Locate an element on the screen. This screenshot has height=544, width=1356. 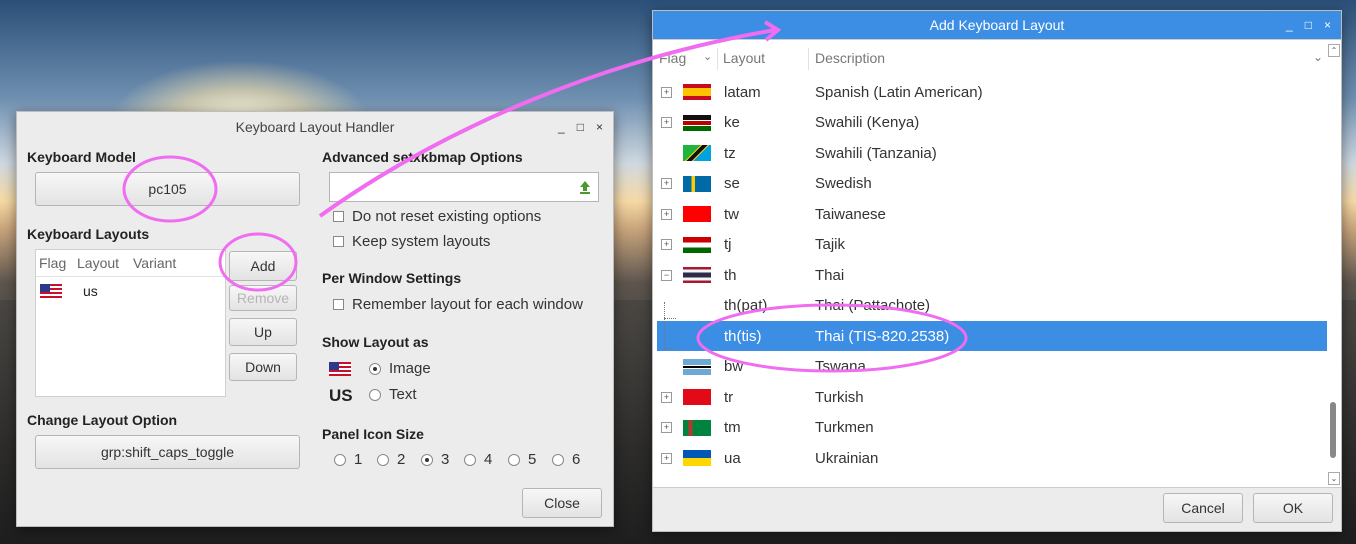
keep-system-checkbox: Keep system layouts is located at coordinates (411, 241).